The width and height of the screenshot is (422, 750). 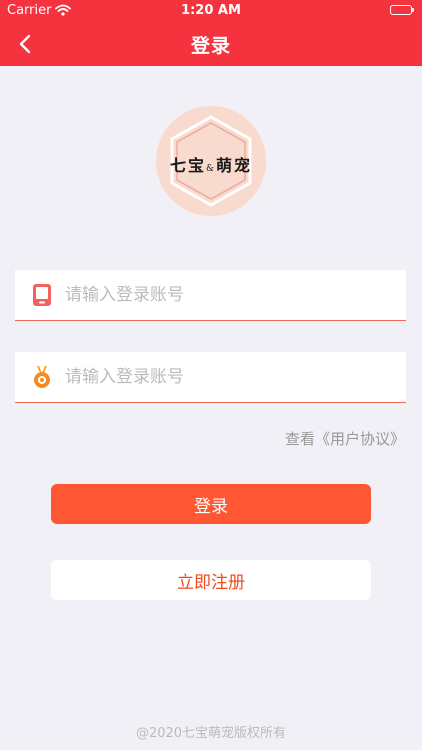 I want to click on logo-text-right: 萌宠, so click(x=234, y=165).